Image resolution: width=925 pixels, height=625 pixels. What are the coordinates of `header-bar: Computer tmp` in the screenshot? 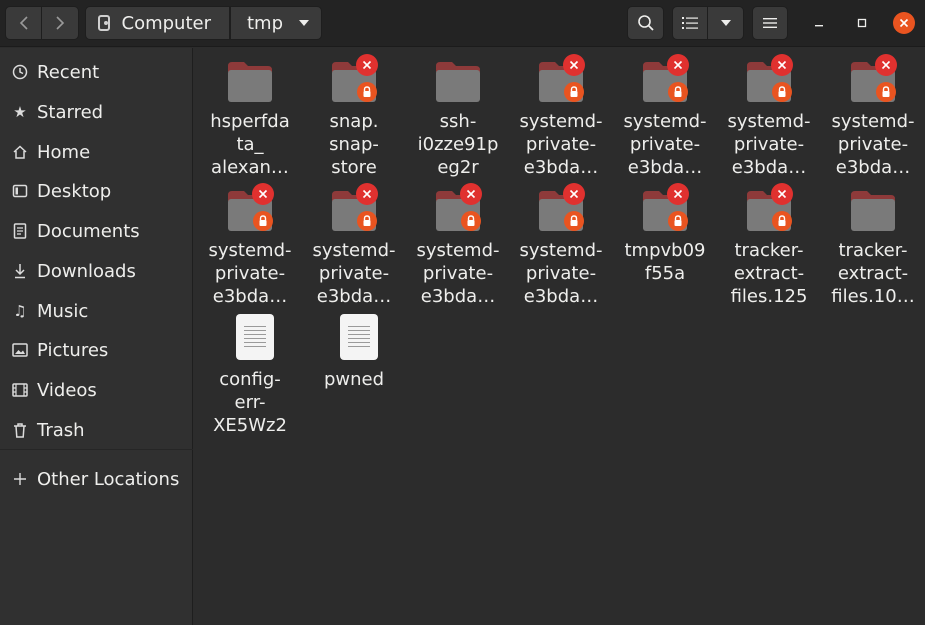 It's located at (462, 23).